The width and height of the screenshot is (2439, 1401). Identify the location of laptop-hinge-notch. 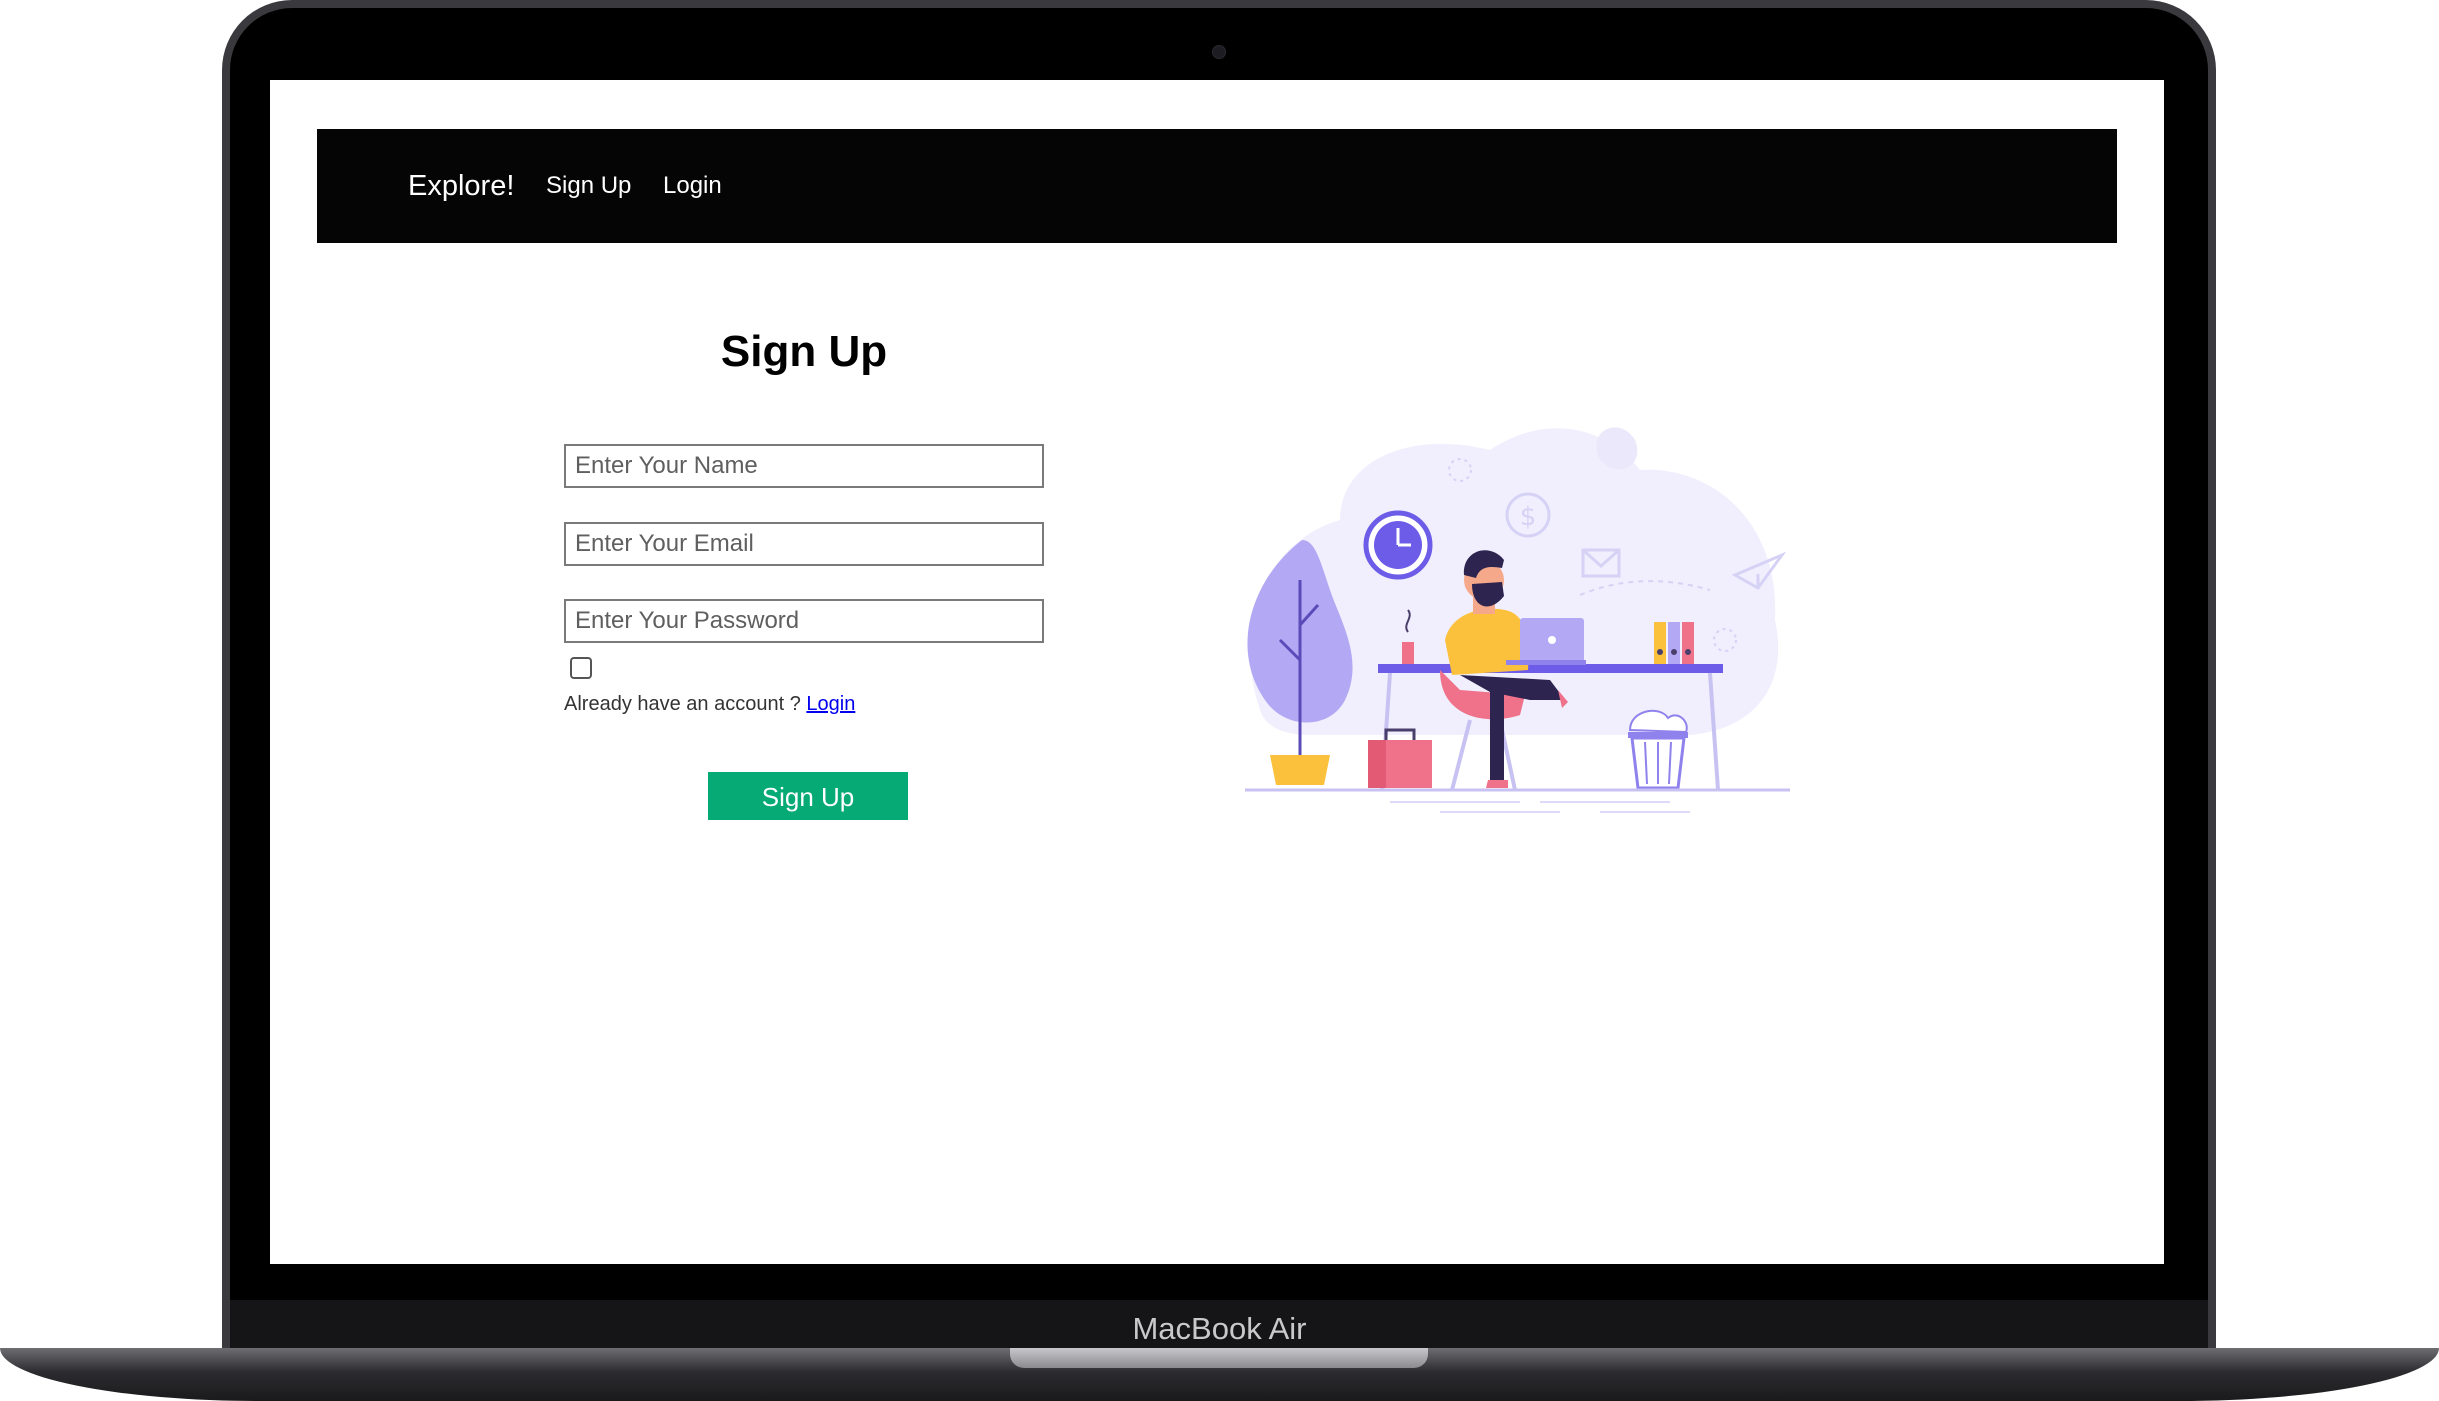
(1219, 1358).